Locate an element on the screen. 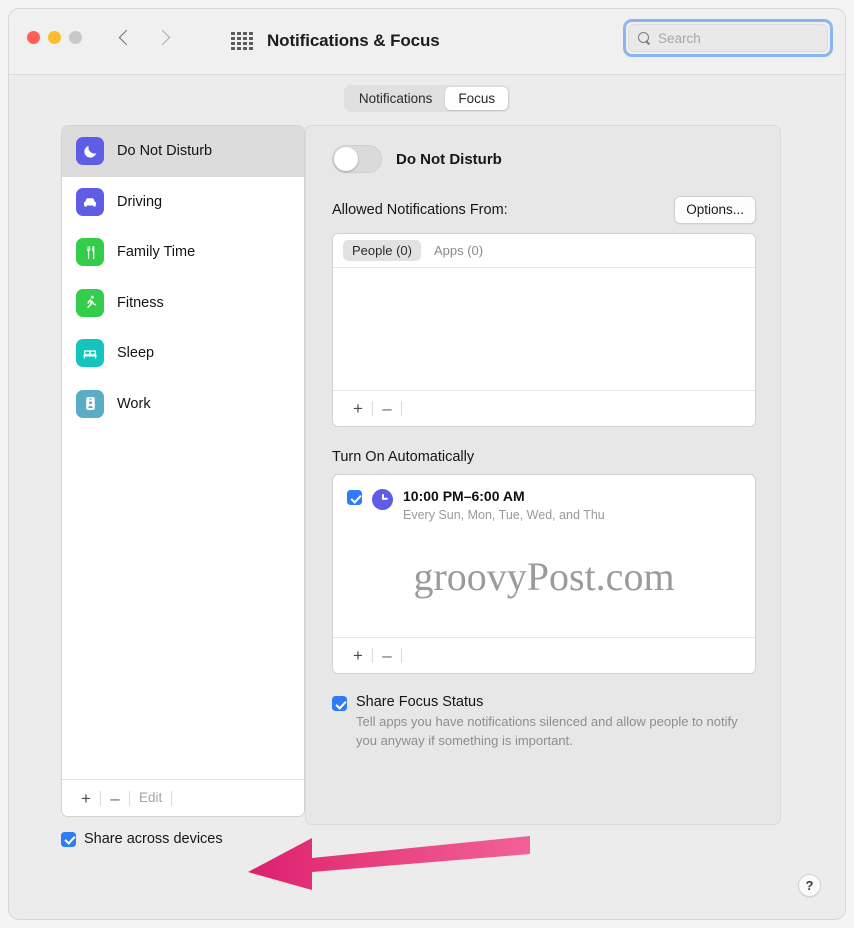  forward-chevron-icon is located at coordinates (163, 38).